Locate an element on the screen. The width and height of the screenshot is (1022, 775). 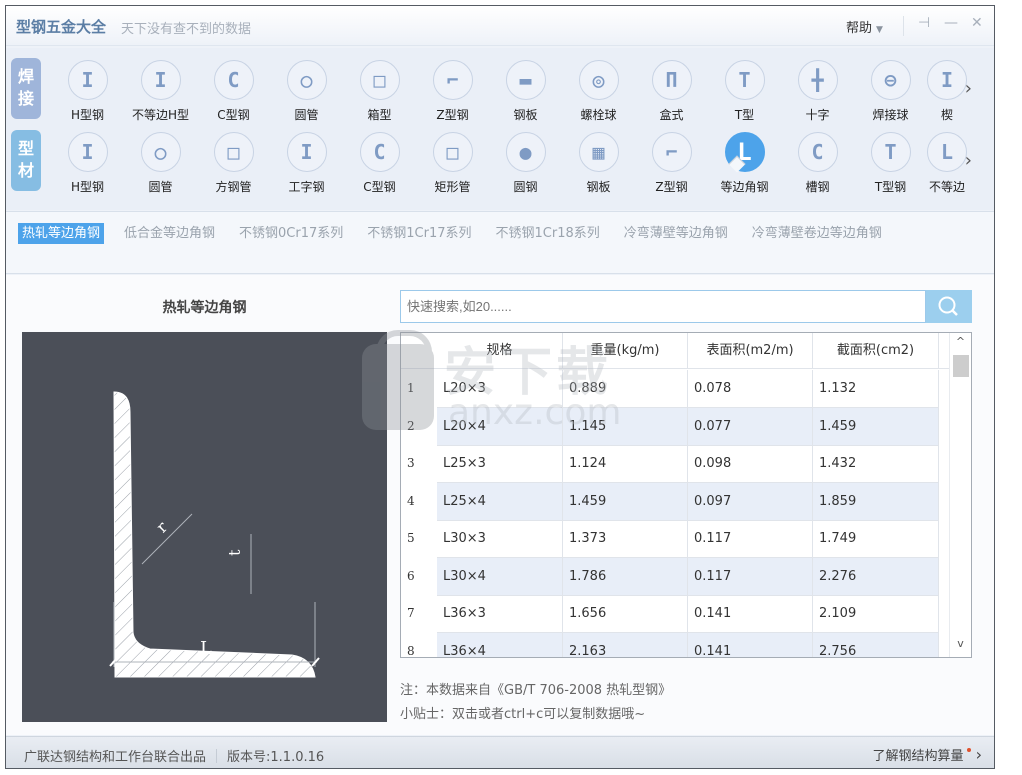
column-header-weight: 重量(kg/m) is located at coordinates (625, 350).